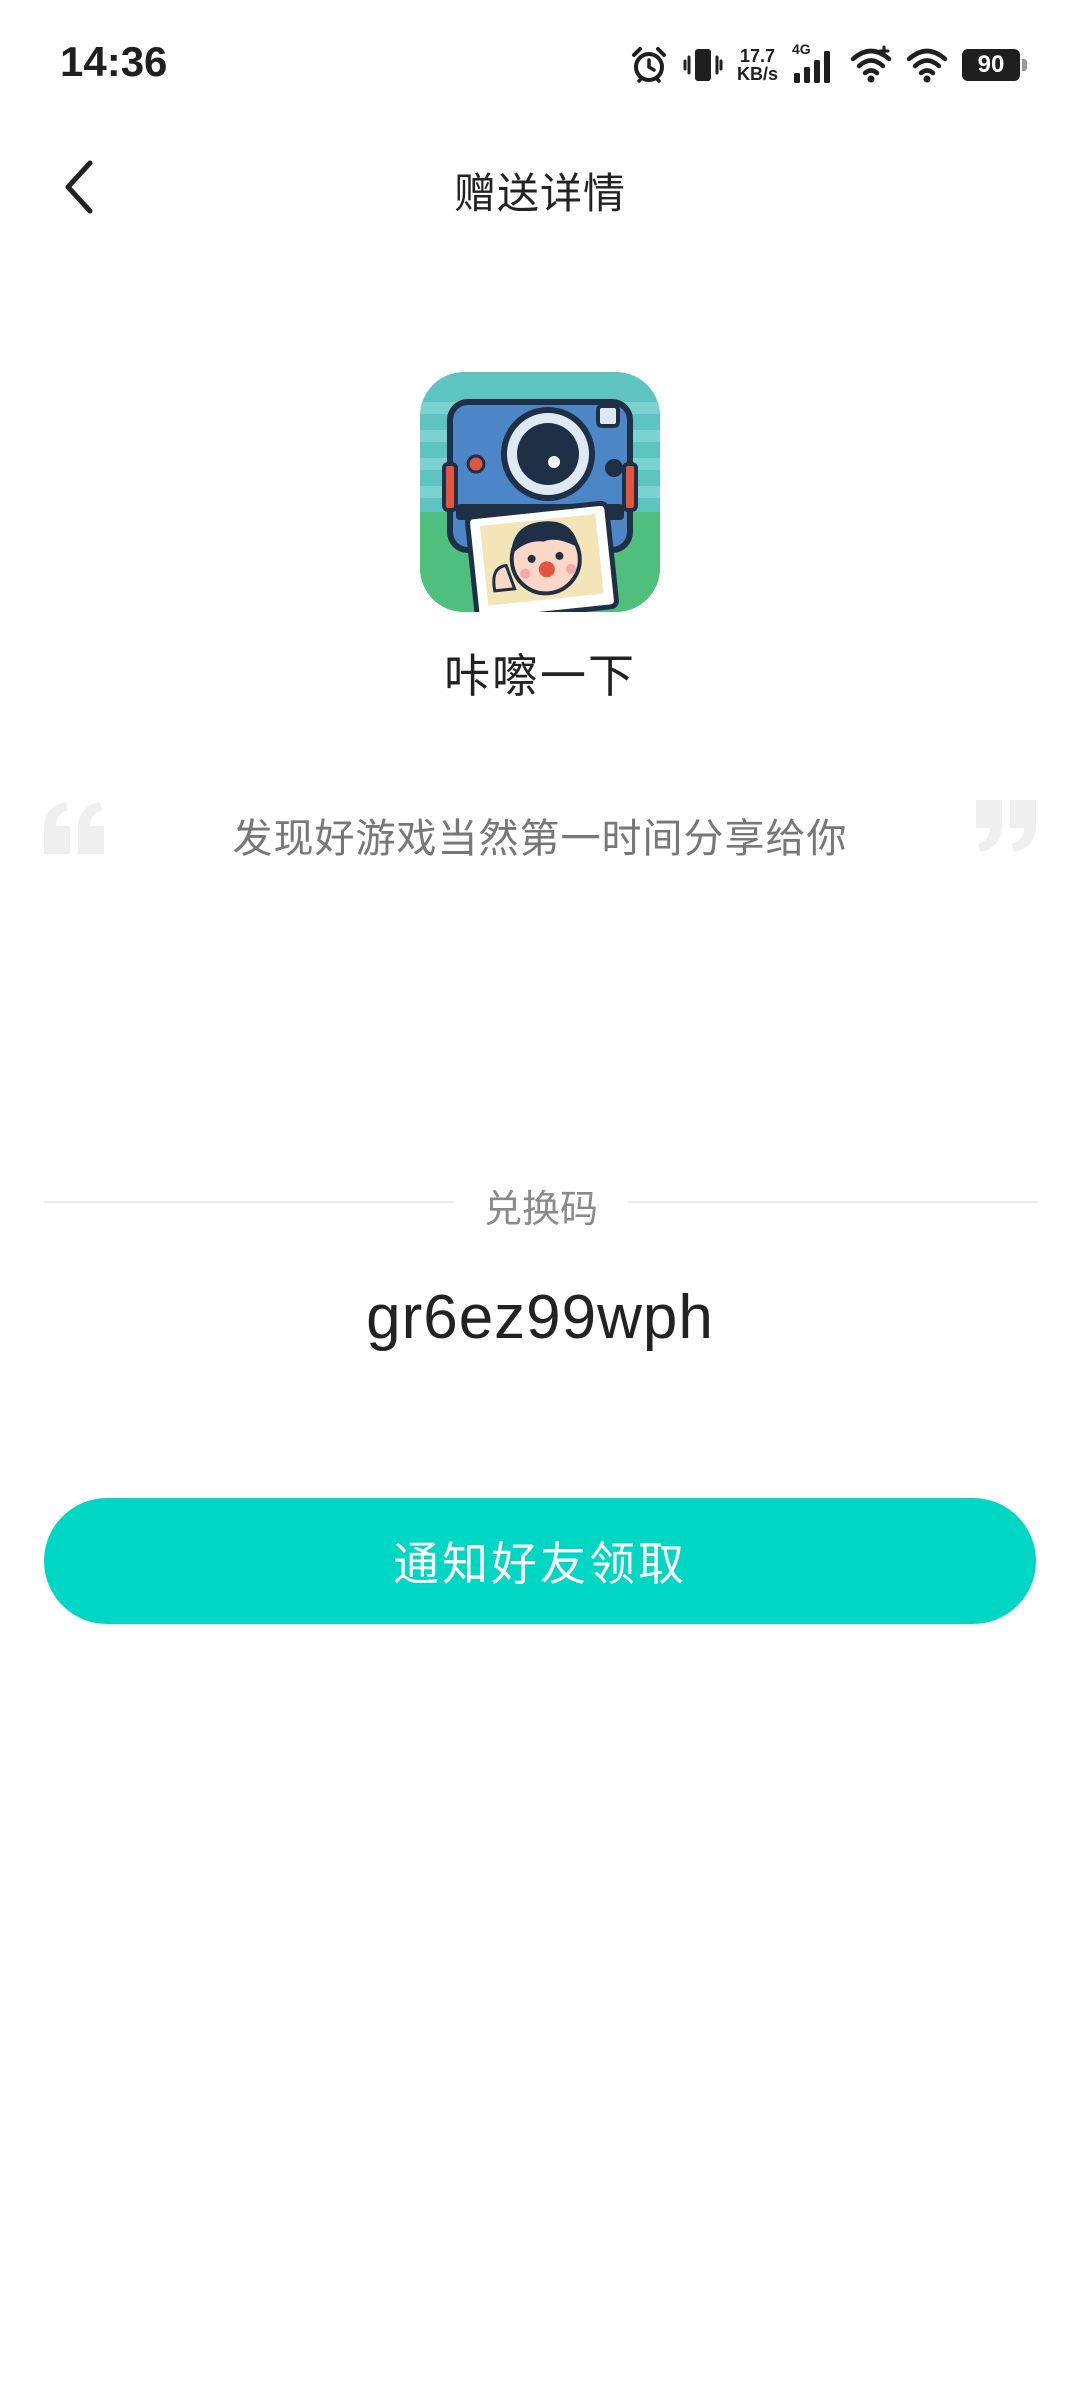 The height and width of the screenshot is (2400, 1080). Describe the element at coordinates (540, 65) in the screenshot. I see `status-bar: 14:36 17.7 KB/s 4G 90` at that location.